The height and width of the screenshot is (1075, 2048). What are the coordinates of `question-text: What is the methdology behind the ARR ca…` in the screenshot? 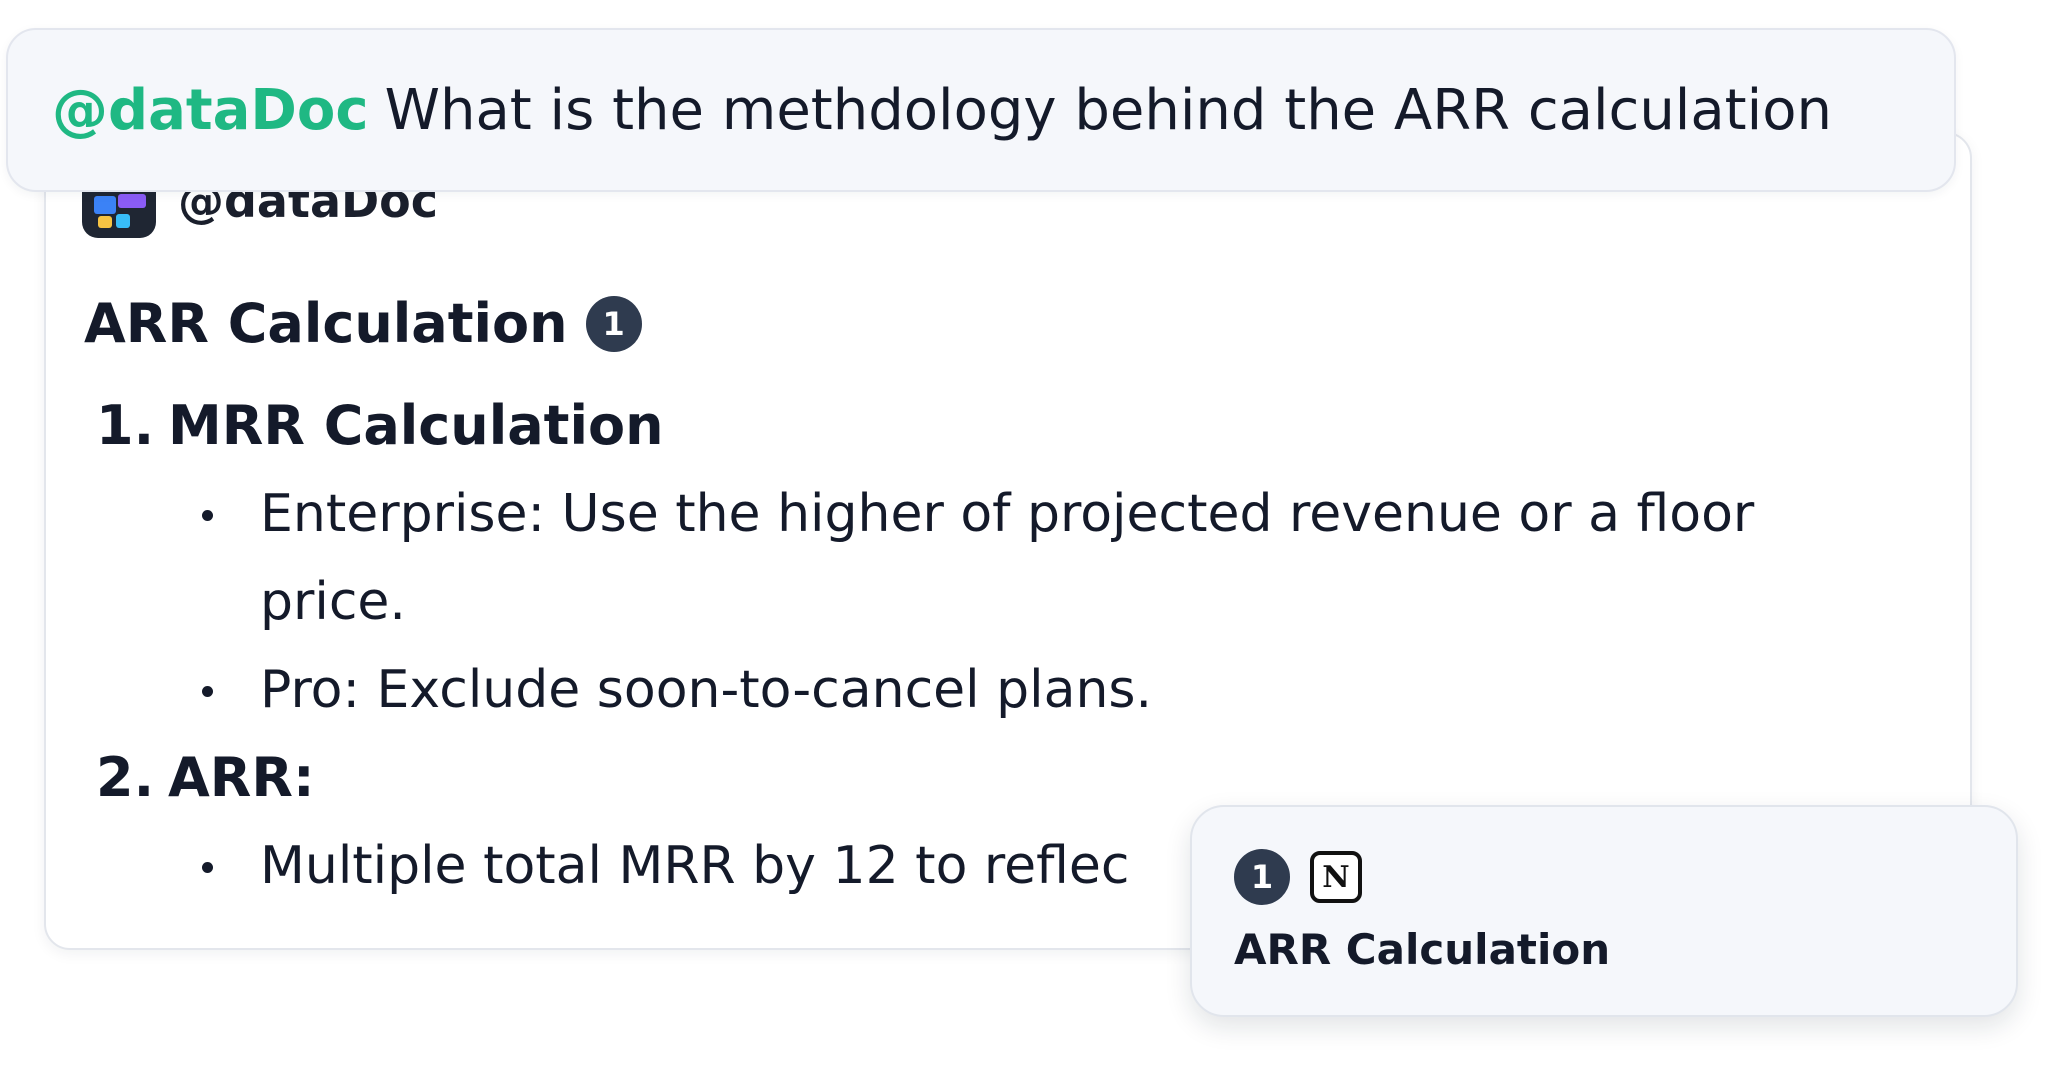 It's located at (1108, 110).